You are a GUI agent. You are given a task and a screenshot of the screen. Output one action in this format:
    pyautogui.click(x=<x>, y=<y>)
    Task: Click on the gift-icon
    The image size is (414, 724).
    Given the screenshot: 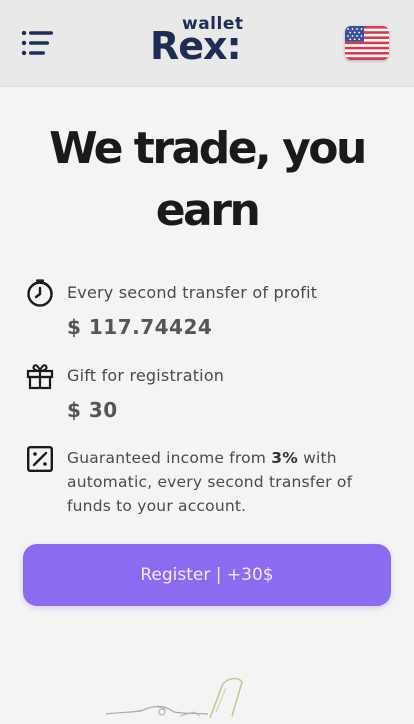 What is the action you would take?
    pyautogui.click(x=40, y=376)
    